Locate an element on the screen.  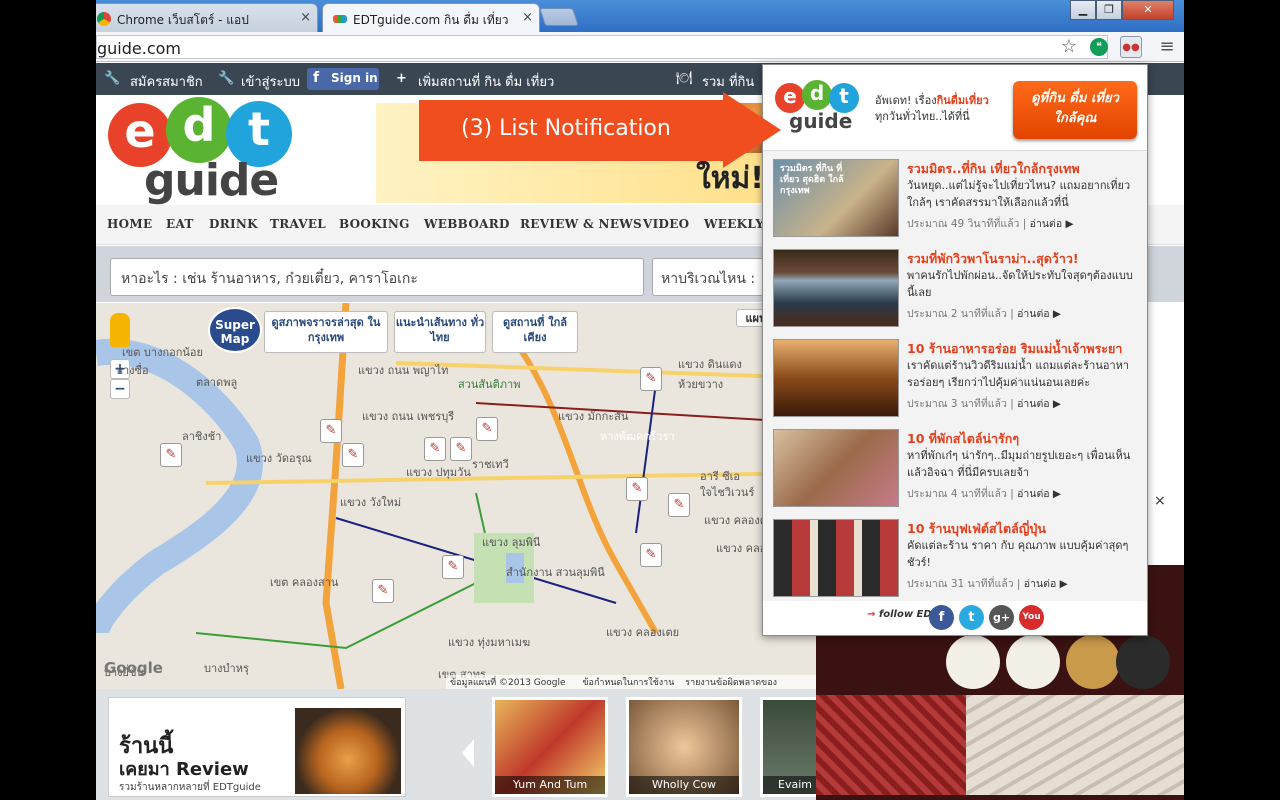
report-link: รายงานข้อผิดพลาดของ is located at coordinates (731, 683).